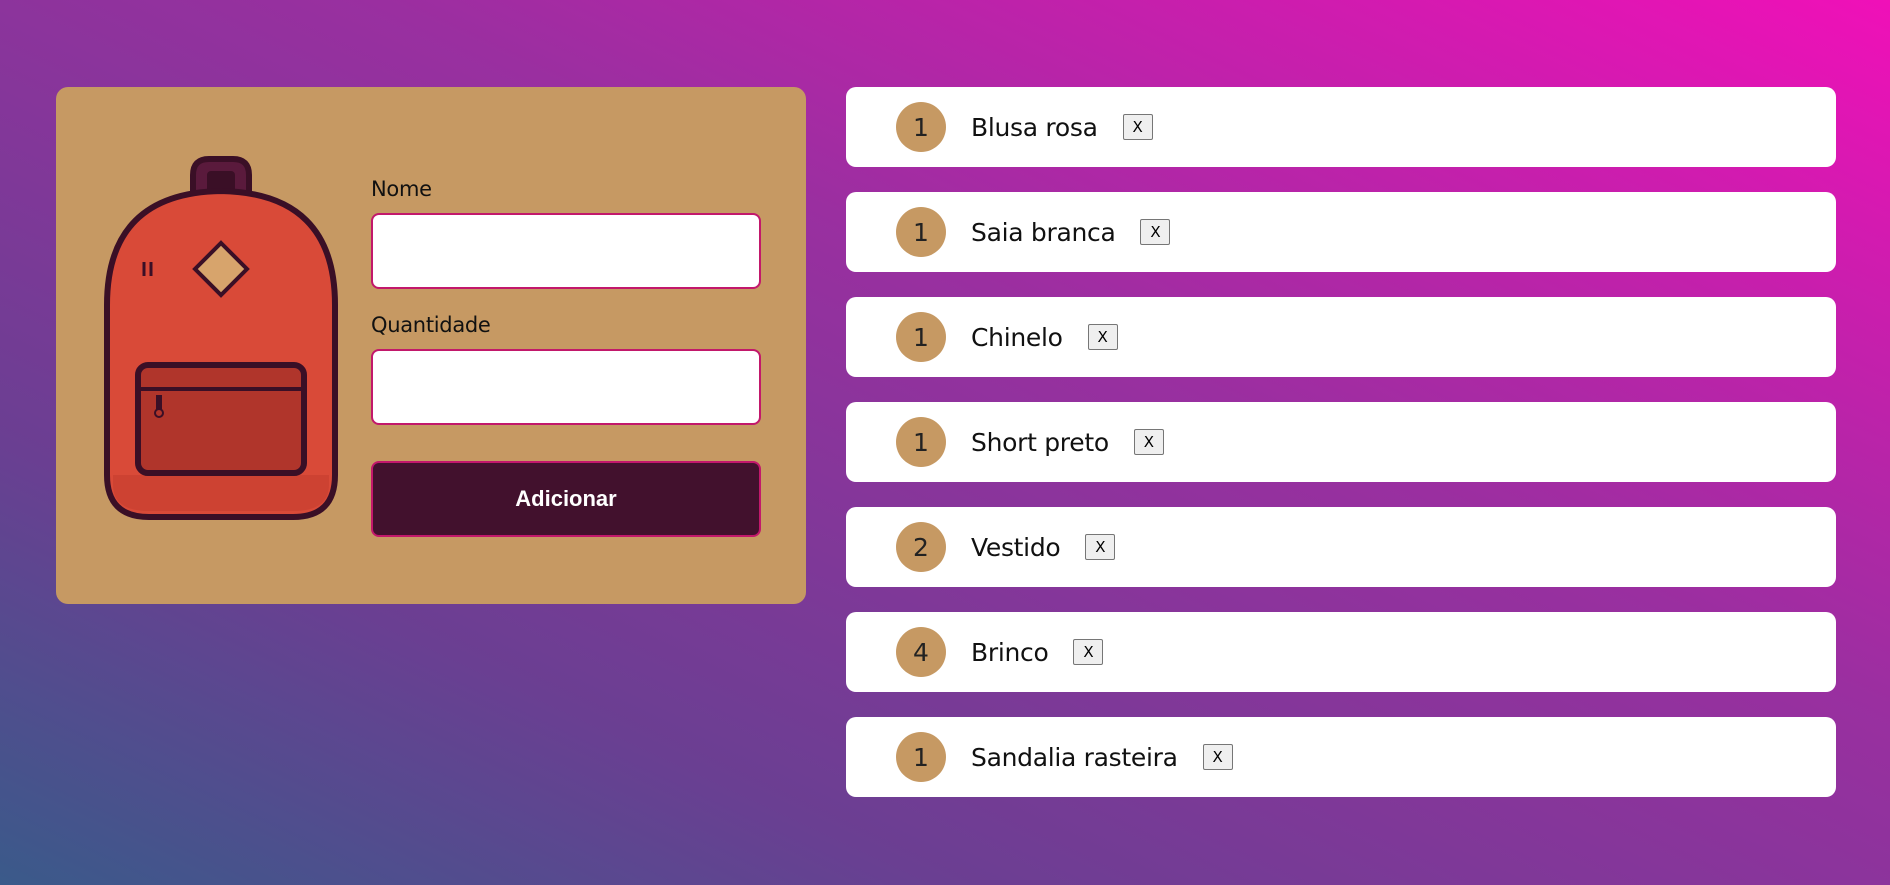 This screenshot has height=885, width=1890. Describe the element at coordinates (1017, 337) in the screenshot. I see `item-name: Chinelo` at that location.